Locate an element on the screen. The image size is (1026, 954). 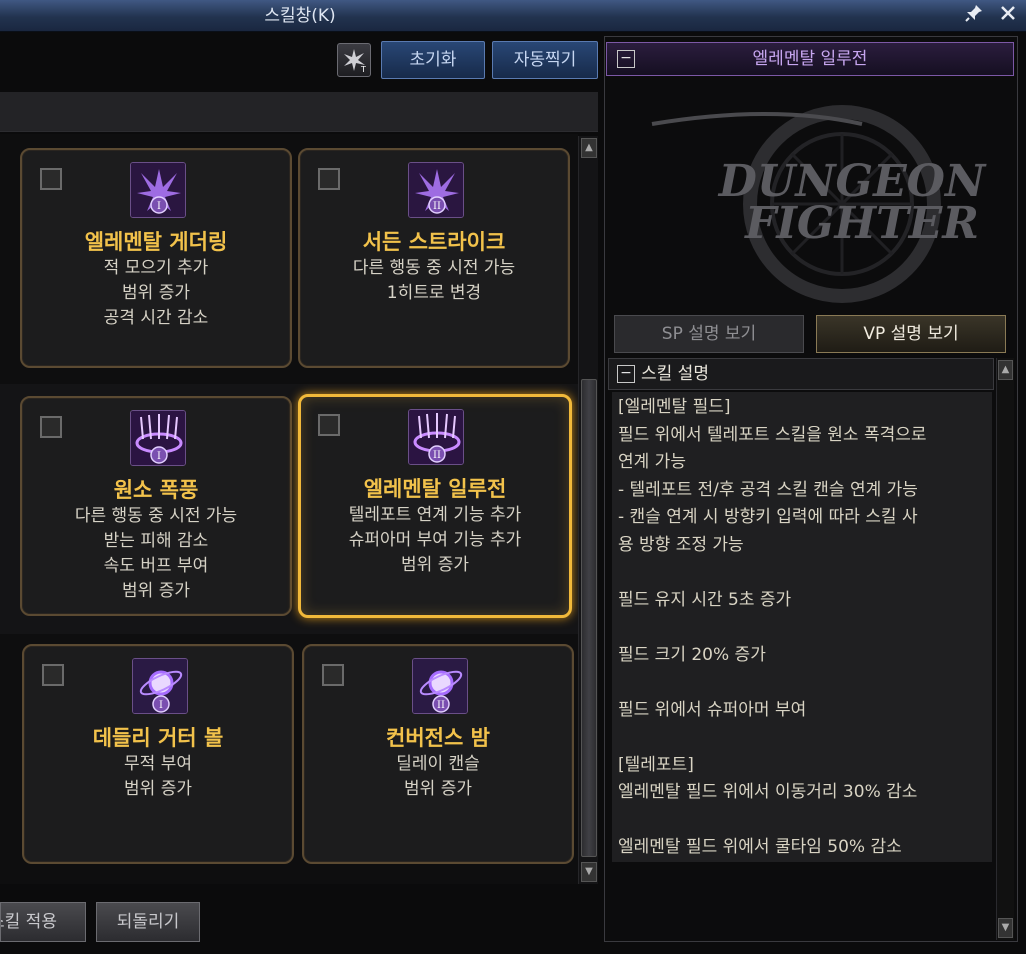
purple-storm-icon: I is located at coordinates (158, 438).